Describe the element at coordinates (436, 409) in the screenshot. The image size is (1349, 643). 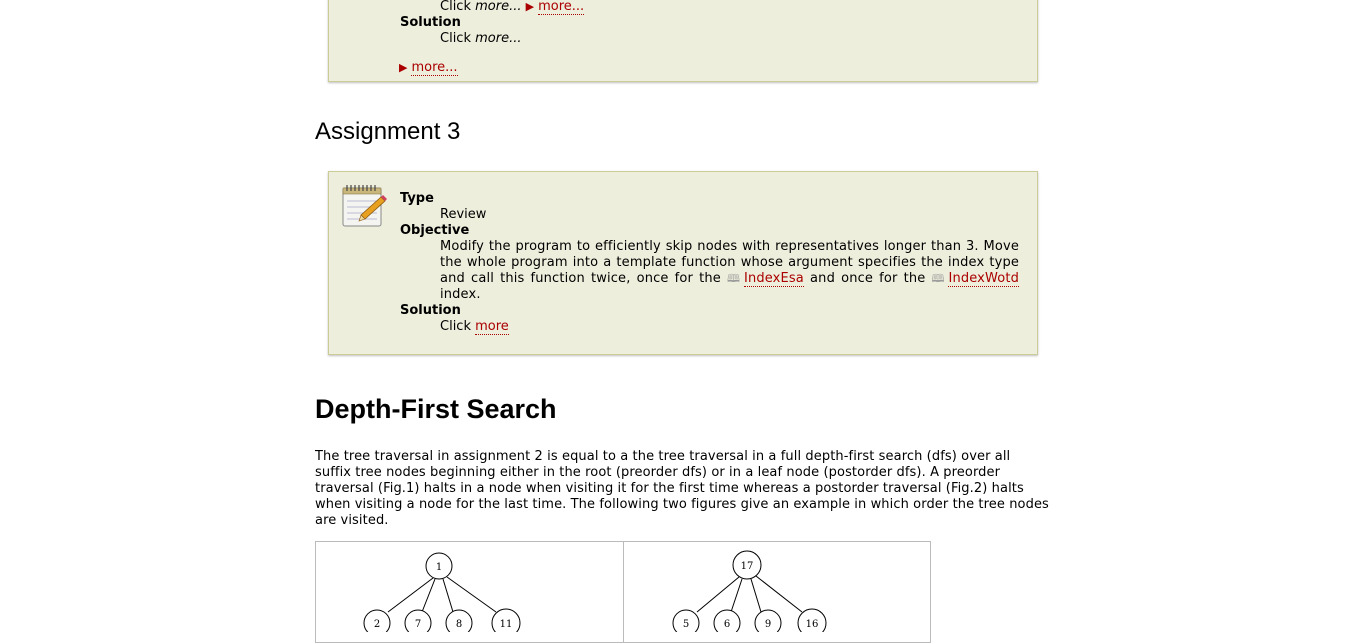
I see `dfs-heading: Depth-First Search` at that location.